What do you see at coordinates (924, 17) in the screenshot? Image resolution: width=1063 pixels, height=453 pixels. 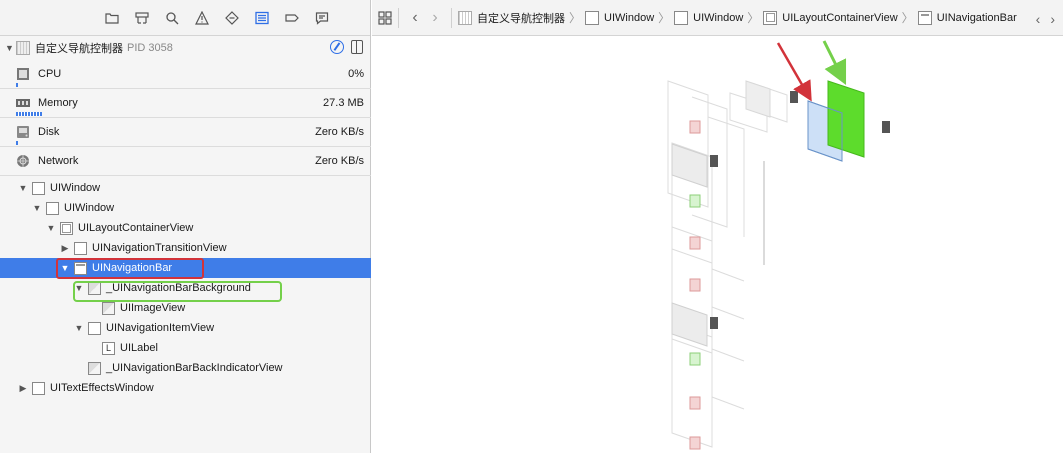 I see `navigation-bar-icon` at bounding box center [924, 17].